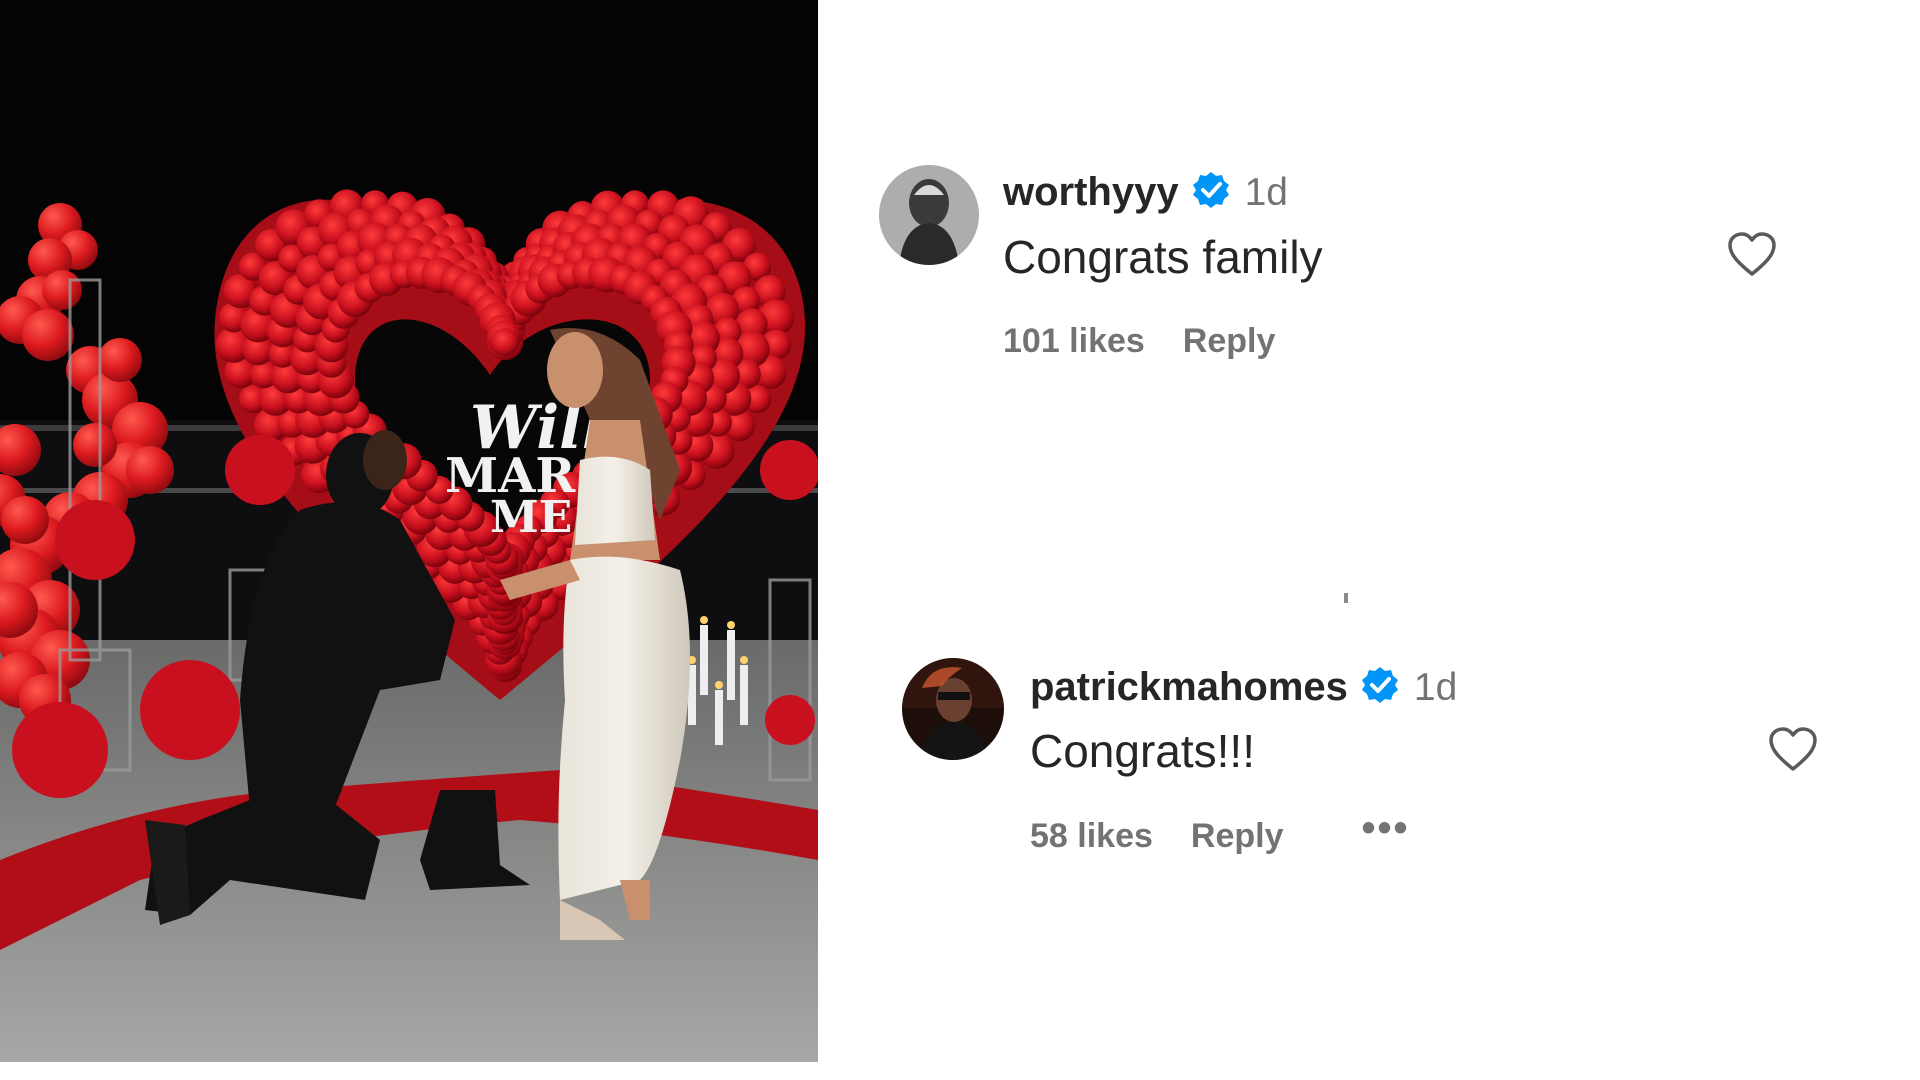 This screenshot has height=1080, width=1920. I want to click on divider-dot, so click(1346, 598).